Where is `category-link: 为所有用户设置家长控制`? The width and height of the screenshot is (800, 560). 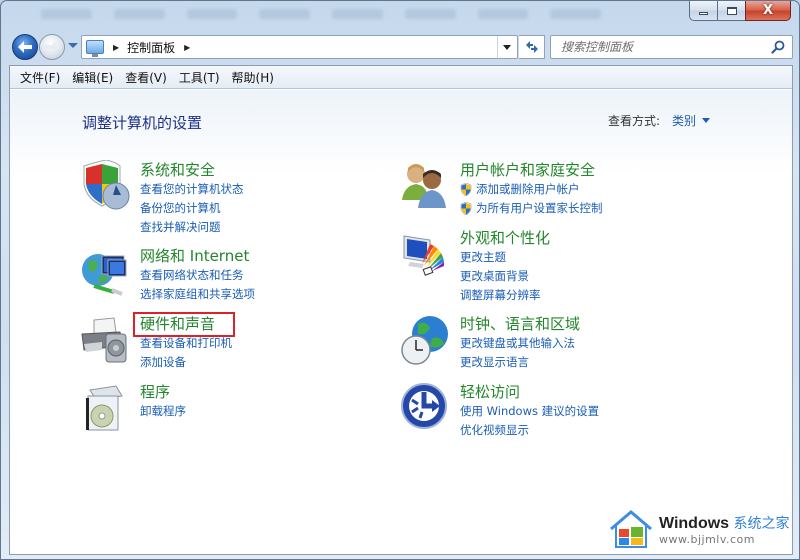 category-link: 为所有用户设置家长控制 is located at coordinates (531, 208).